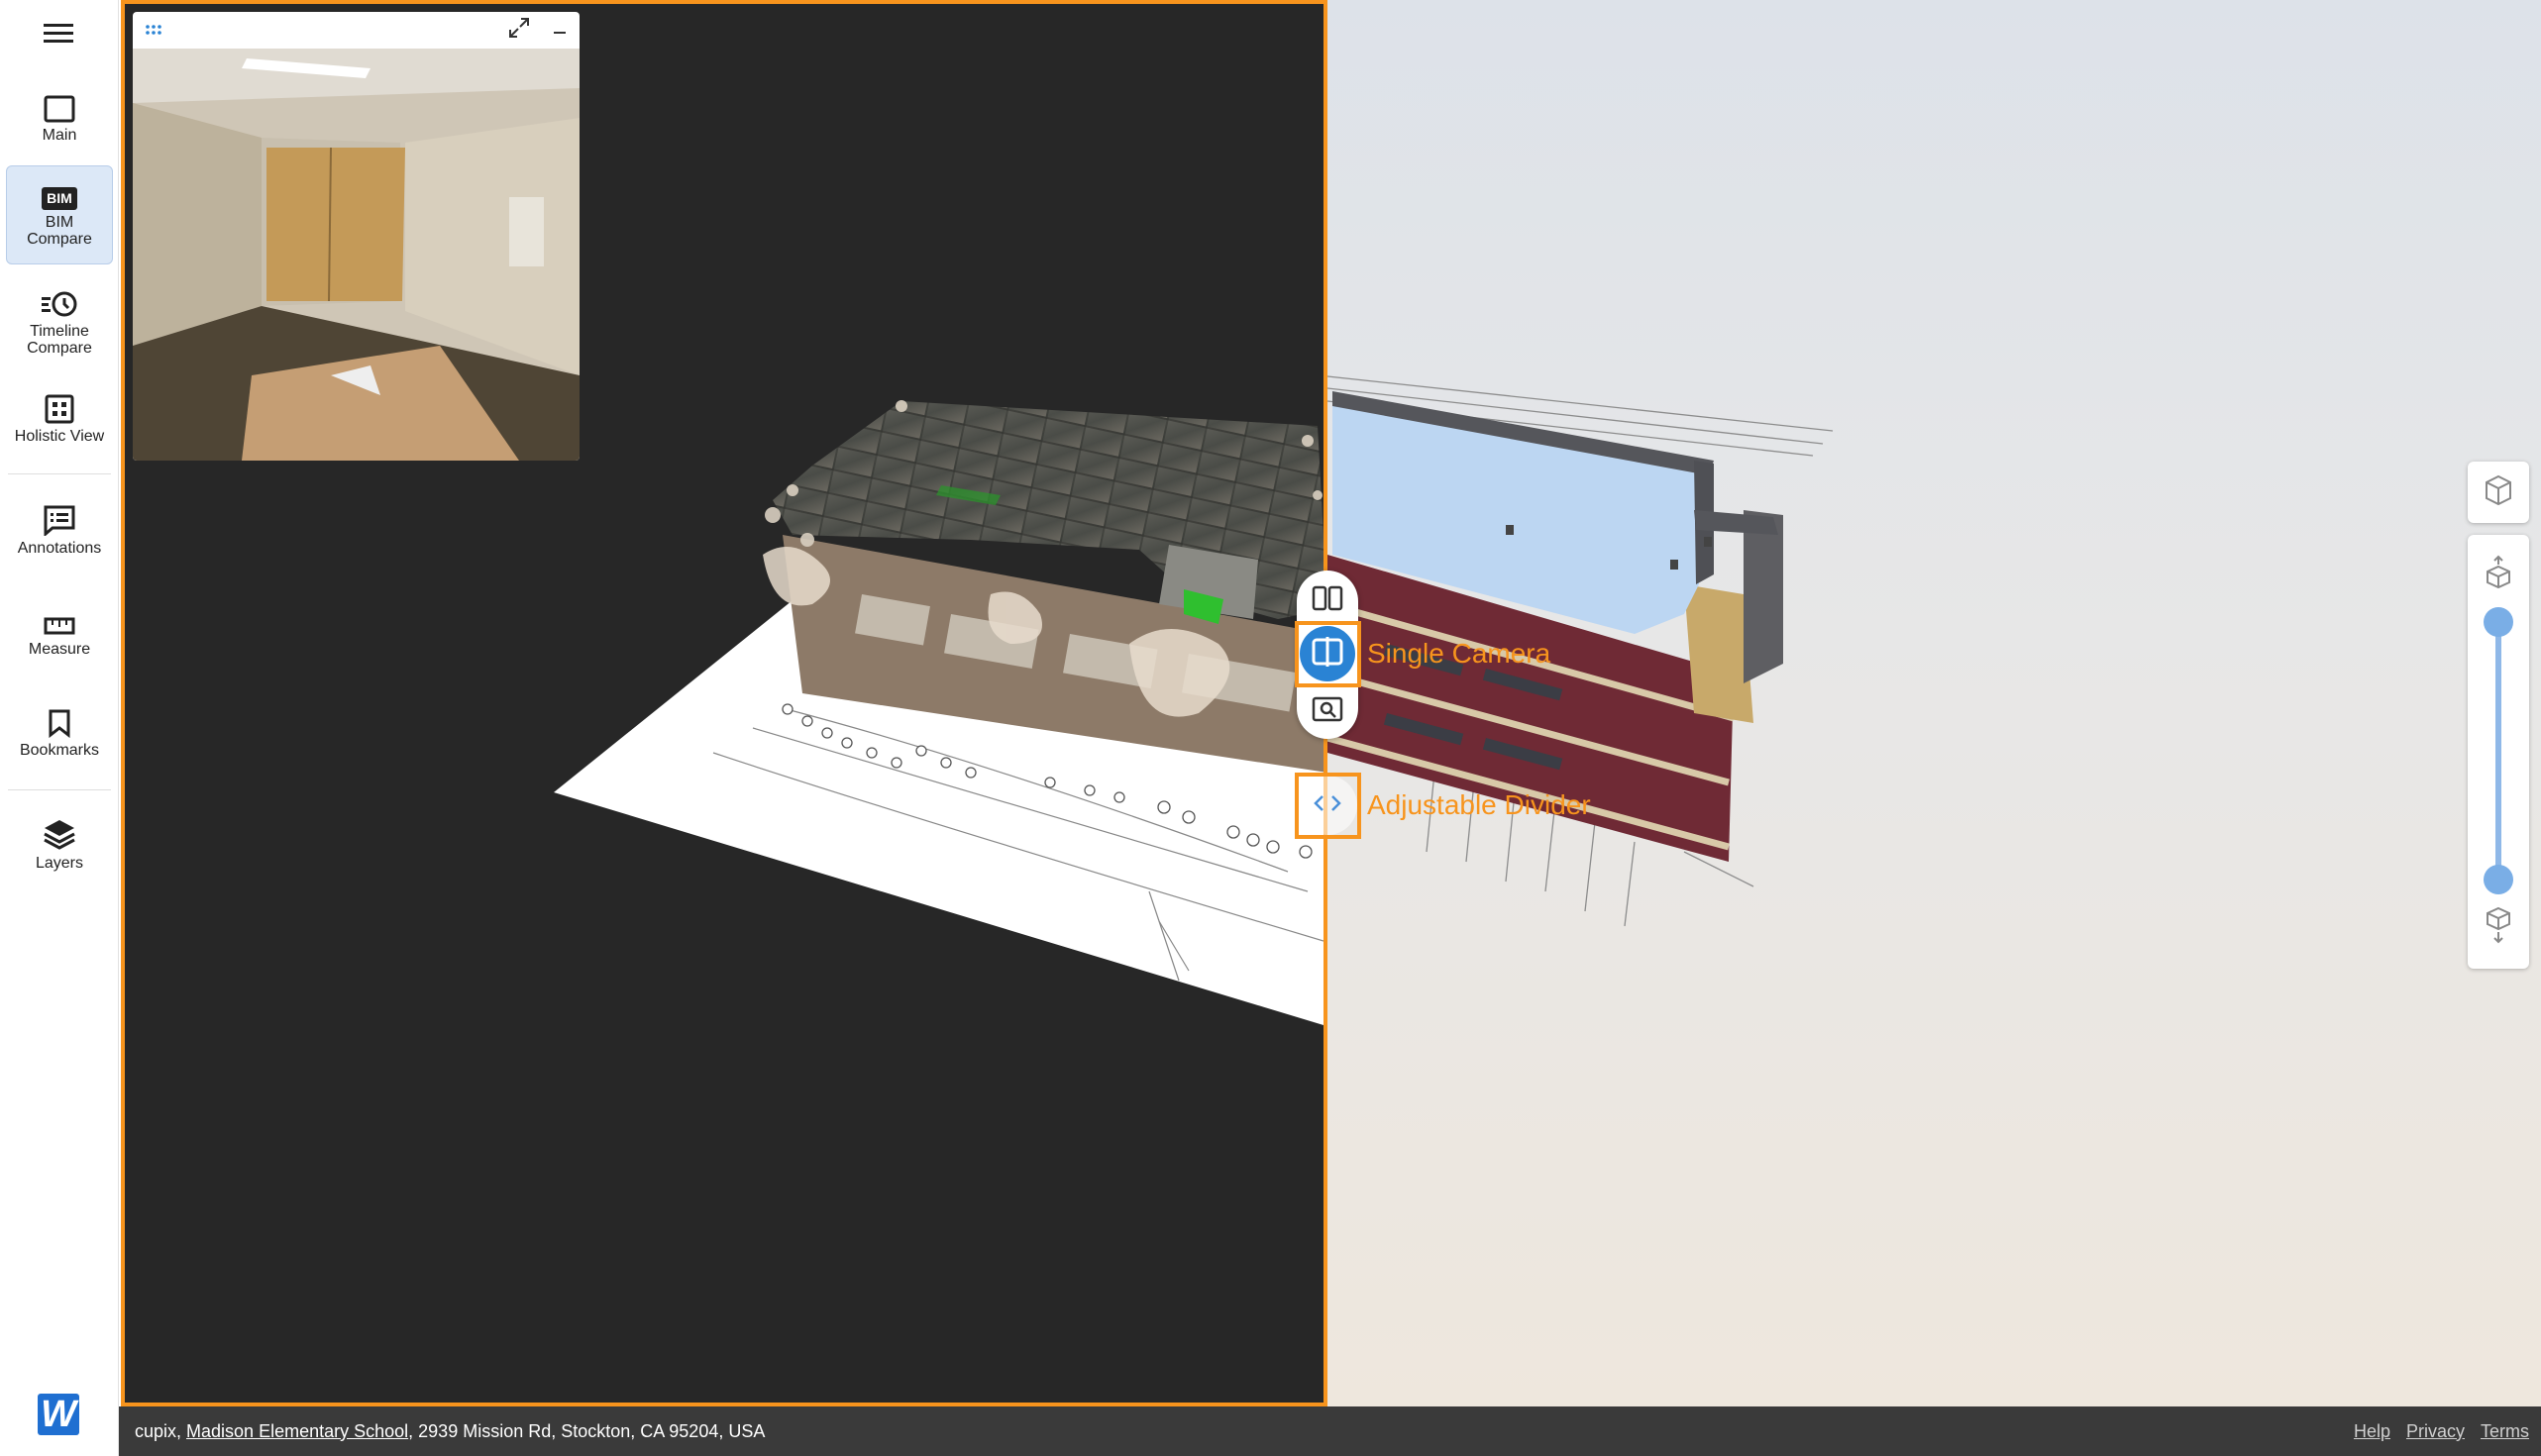 This screenshot has height=1456, width=2541. What do you see at coordinates (60, 618) in the screenshot?
I see `ruler-icon` at bounding box center [60, 618].